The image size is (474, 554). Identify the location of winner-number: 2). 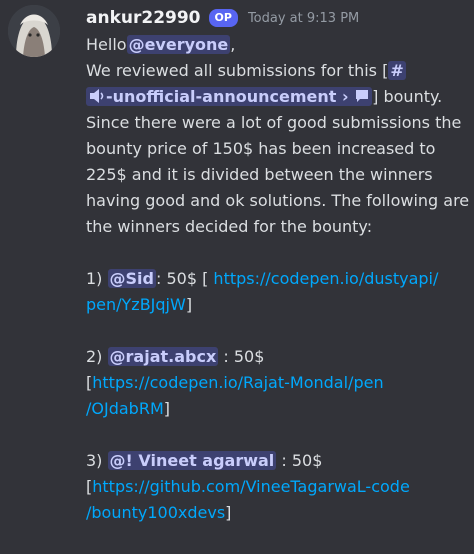
(94, 356).